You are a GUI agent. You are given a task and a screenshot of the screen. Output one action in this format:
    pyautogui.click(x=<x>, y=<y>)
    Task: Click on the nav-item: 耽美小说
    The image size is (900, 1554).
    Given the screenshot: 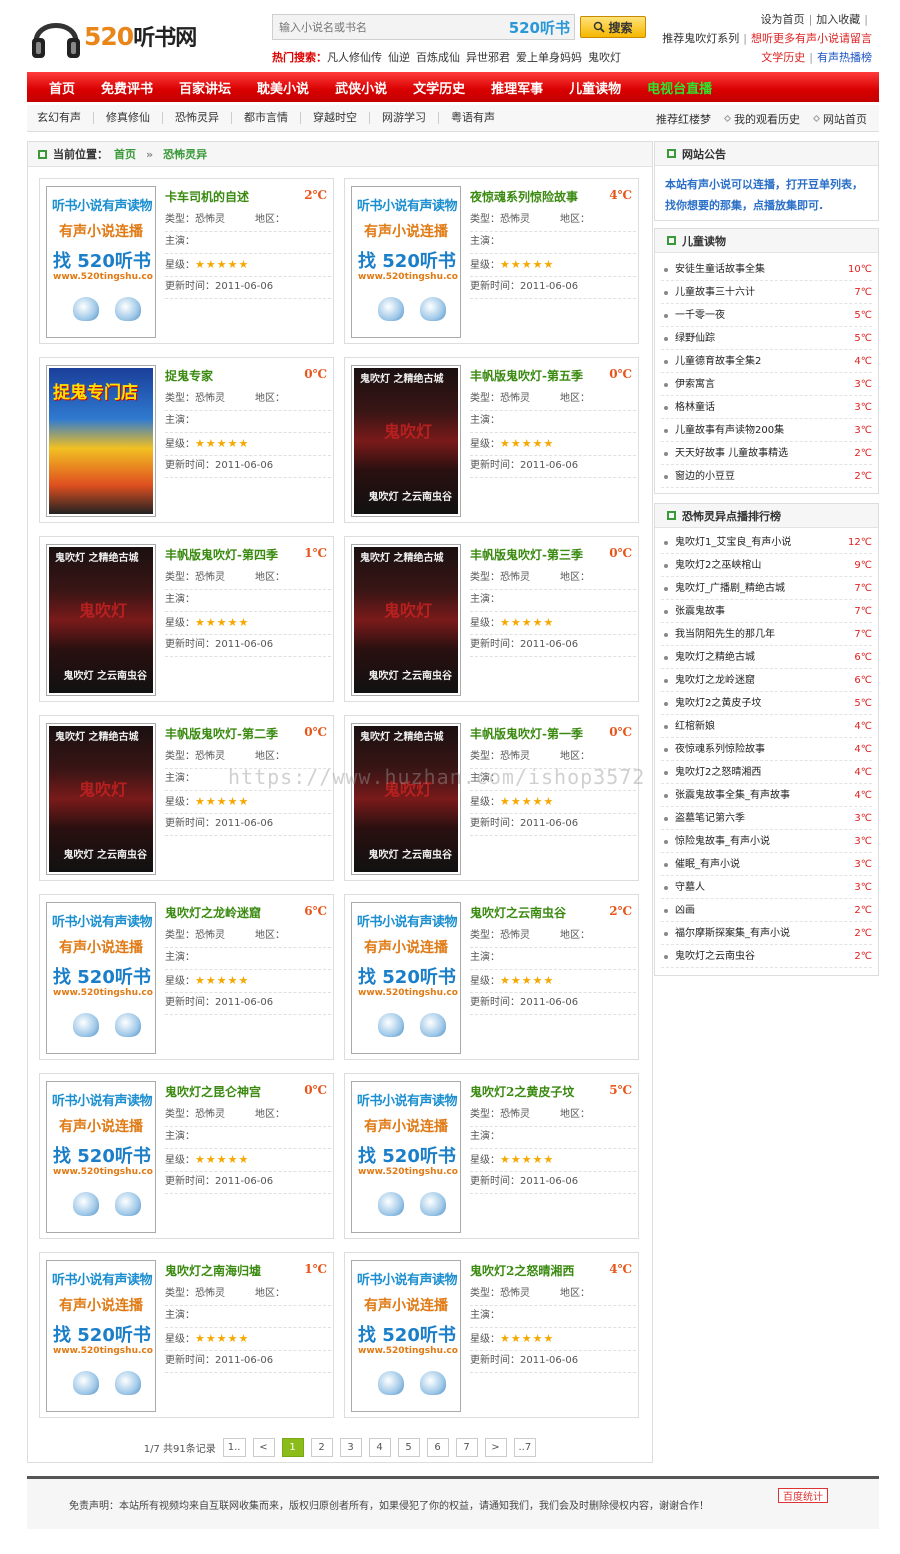 What is the action you would take?
    pyautogui.click(x=282, y=87)
    